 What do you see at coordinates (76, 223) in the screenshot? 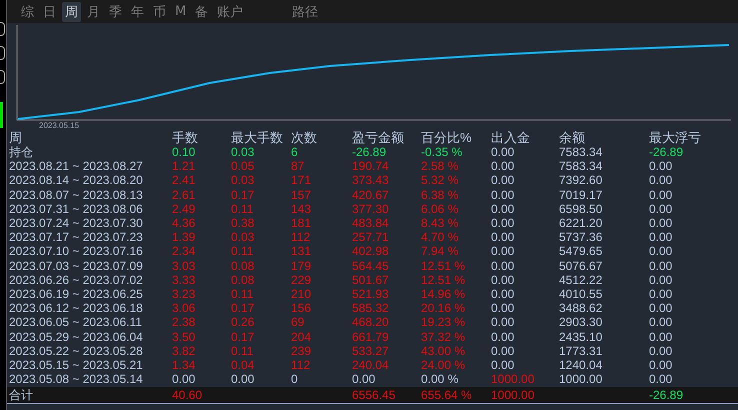
I see `row-label: 2023.07.24 ~ 2023.07.30` at bounding box center [76, 223].